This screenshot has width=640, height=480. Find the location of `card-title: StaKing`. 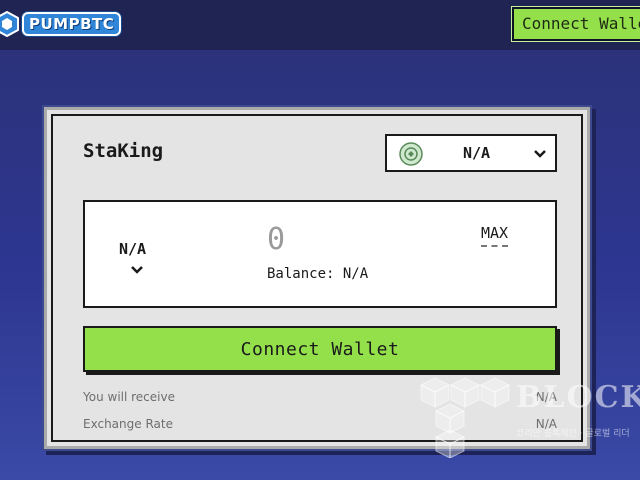

card-title: StaKing is located at coordinates (123, 151).